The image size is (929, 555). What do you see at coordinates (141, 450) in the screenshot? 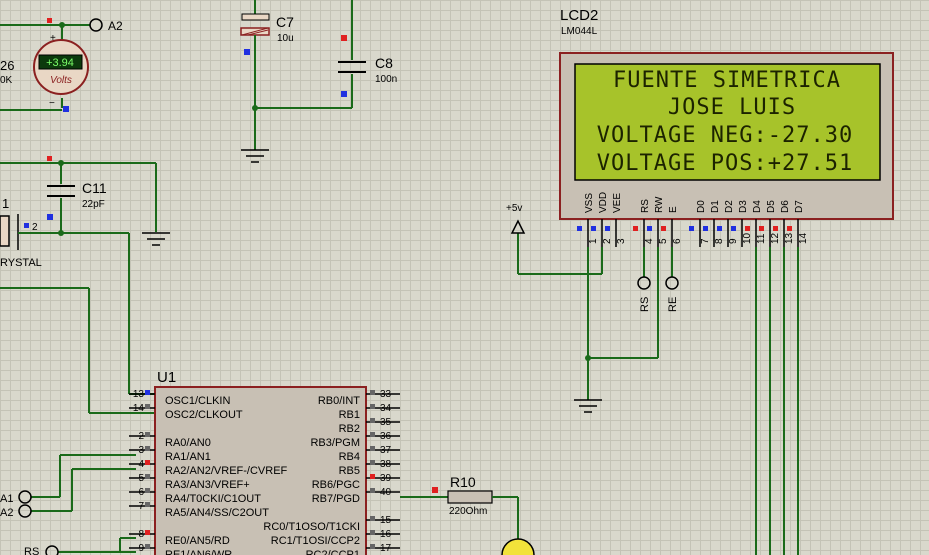
I see `u1-pin-number: 3` at bounding box center [141, 450].